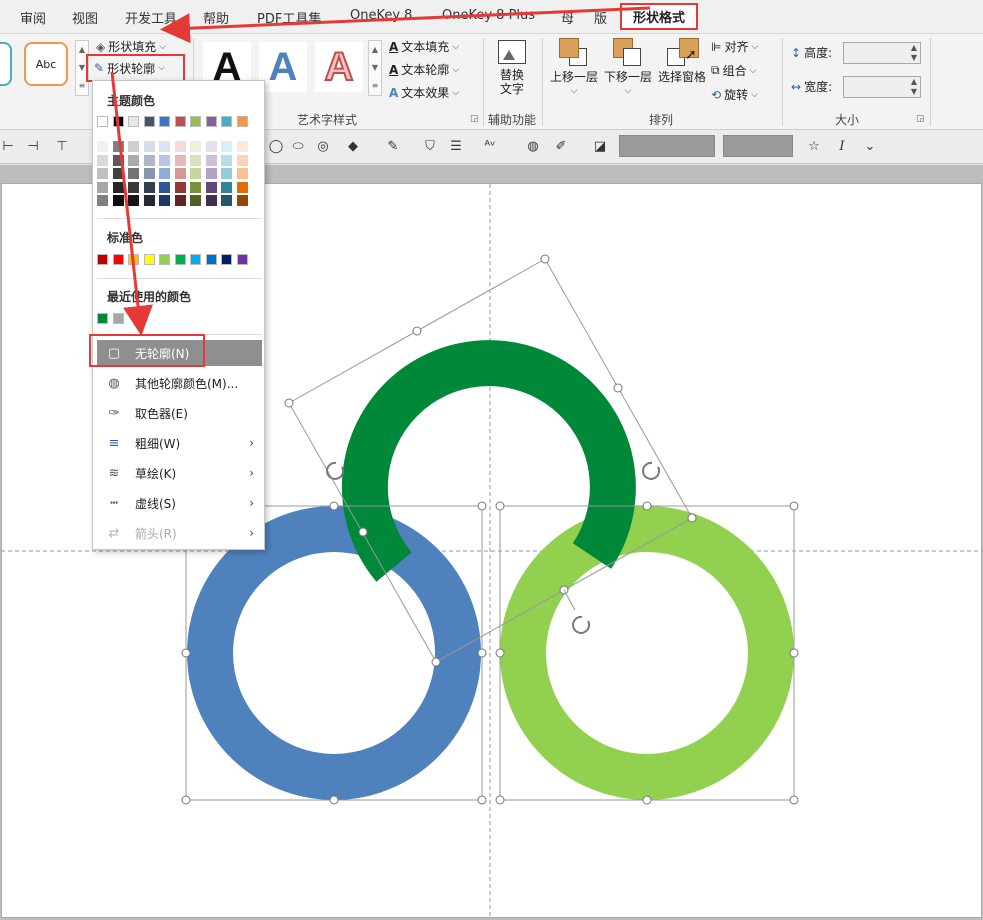 The height and width of the screenshot is (920, 983). What do you see at coordinates (647, 653) in the screenshot?
I see `light-green-ring` at bounding box center [647, 653].